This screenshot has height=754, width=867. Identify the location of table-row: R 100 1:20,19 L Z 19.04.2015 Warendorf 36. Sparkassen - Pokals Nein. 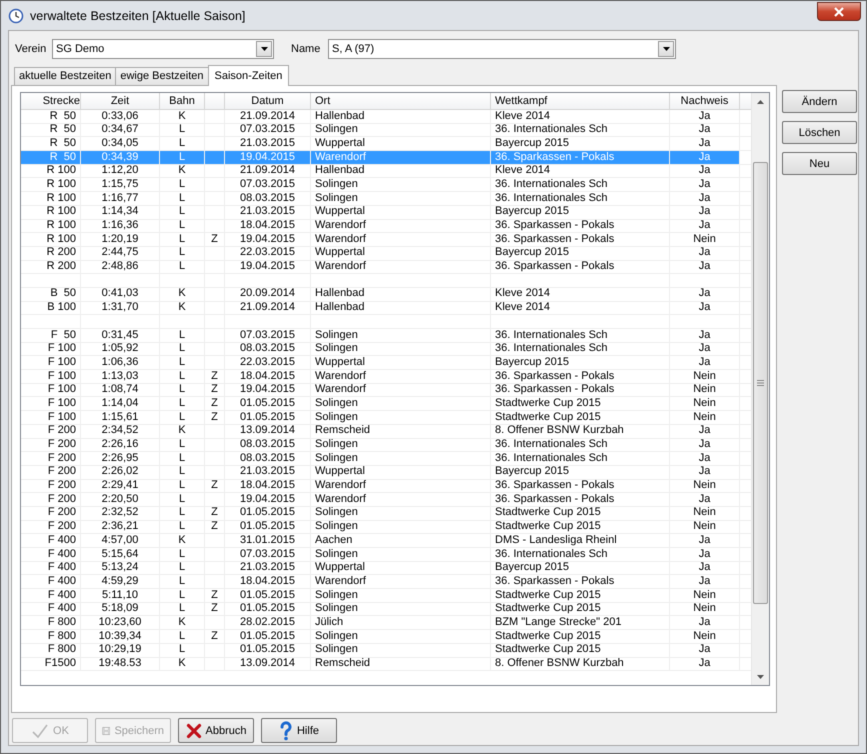
(386, 240).